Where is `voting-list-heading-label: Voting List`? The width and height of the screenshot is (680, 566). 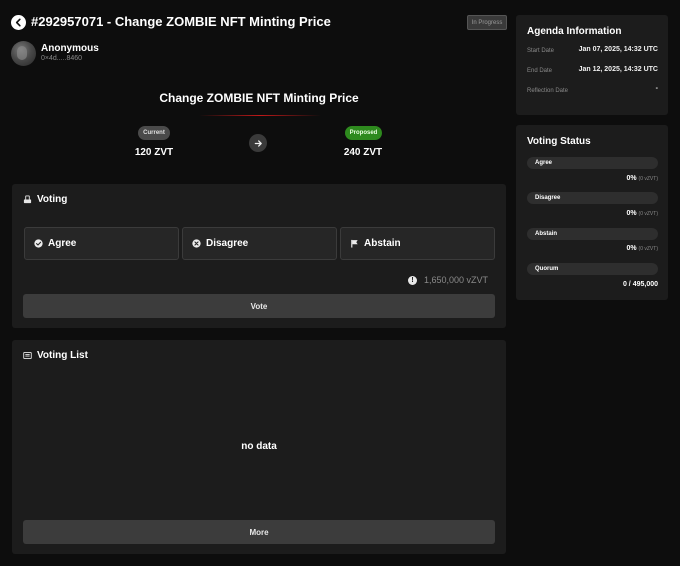
voting-list-heading-label: Voting List is located at coordinates (62, 355).